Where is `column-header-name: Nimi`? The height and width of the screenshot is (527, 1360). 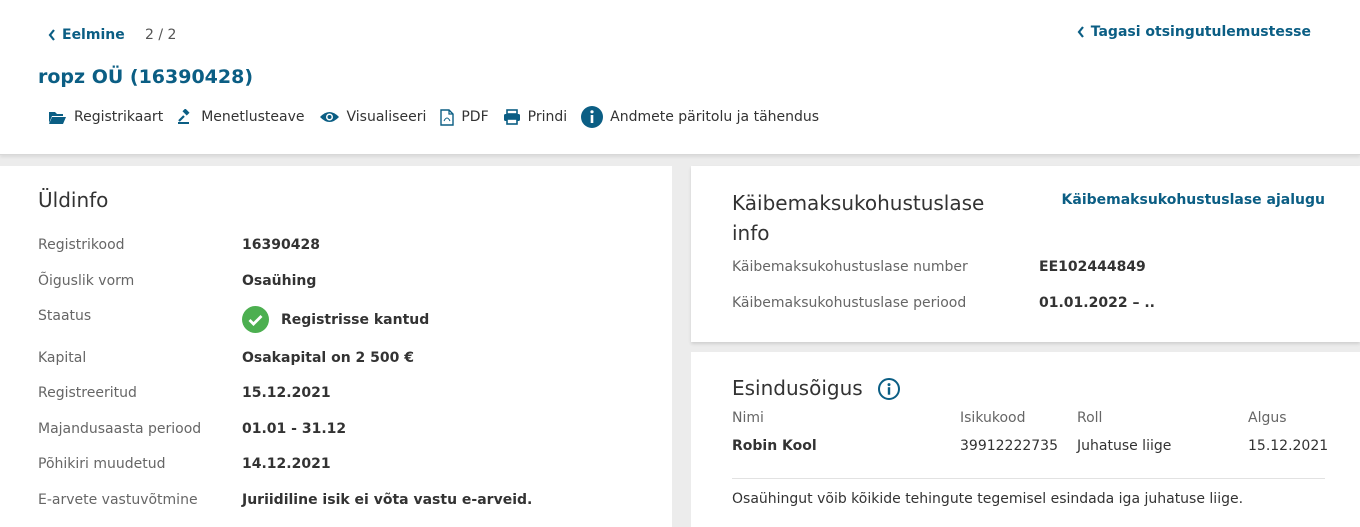
column-header-name: Nimi is located at coordinates (748, 418).